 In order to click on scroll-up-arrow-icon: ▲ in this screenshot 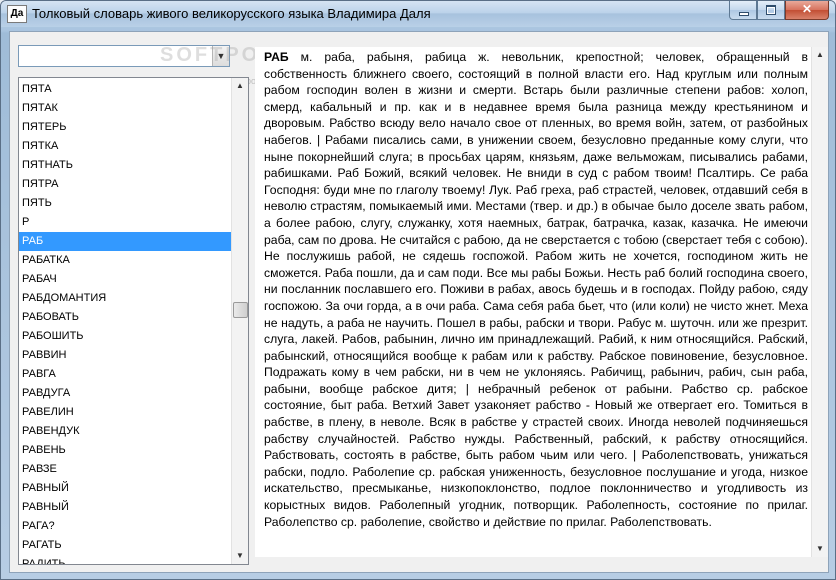, I will do `click(240, 86)`.